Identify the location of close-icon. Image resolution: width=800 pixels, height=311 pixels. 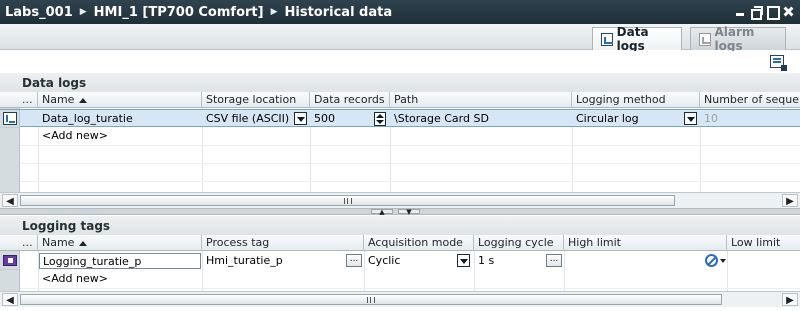
(788, 11).